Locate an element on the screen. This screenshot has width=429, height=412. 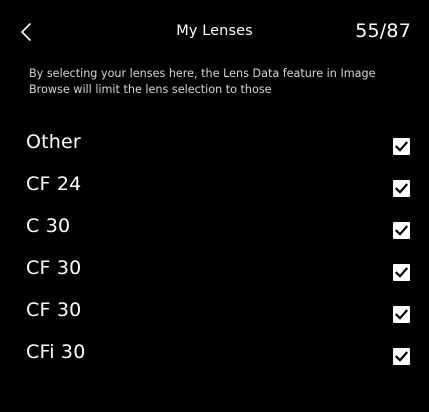
lens-label: CFi 30 is located at coordinates (56, 352).